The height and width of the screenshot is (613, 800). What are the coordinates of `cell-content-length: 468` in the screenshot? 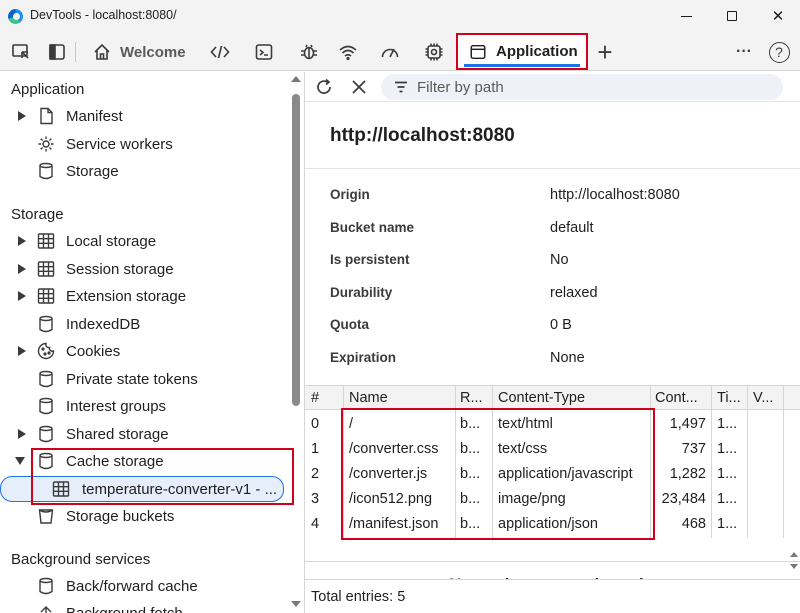 It's located at (693, 524).